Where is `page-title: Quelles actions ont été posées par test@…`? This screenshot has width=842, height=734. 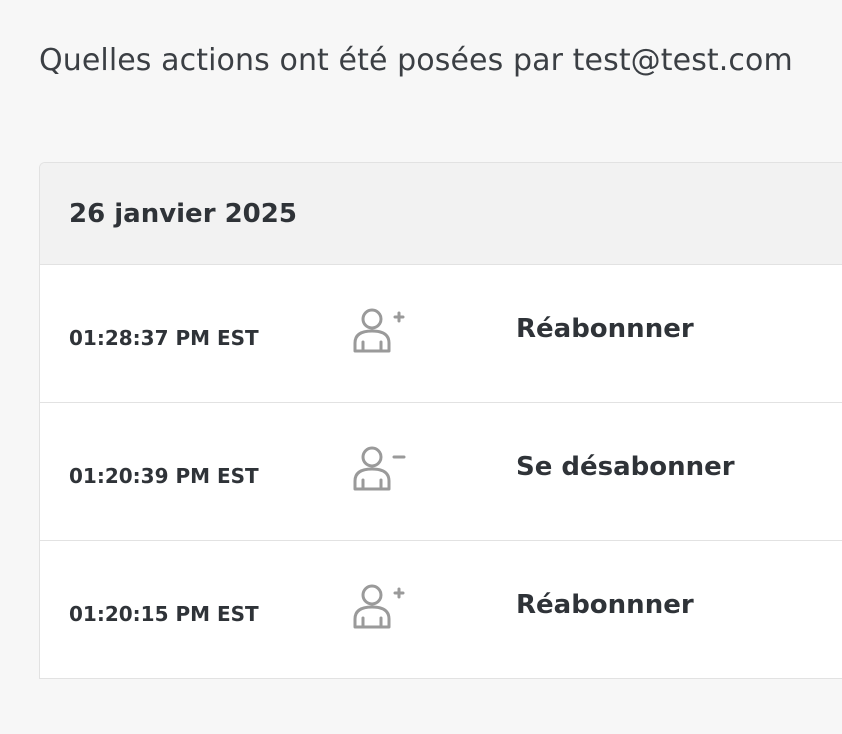 page-title: Quelles actions ont été posées par test@… is located at coordinates (416, 60).